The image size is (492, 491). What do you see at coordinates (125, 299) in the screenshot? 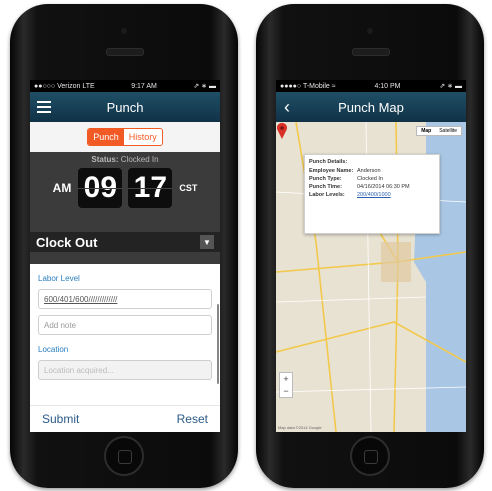
I see `labor-level-field: 600/401/600/////////////` at bounding box center [125, 299].